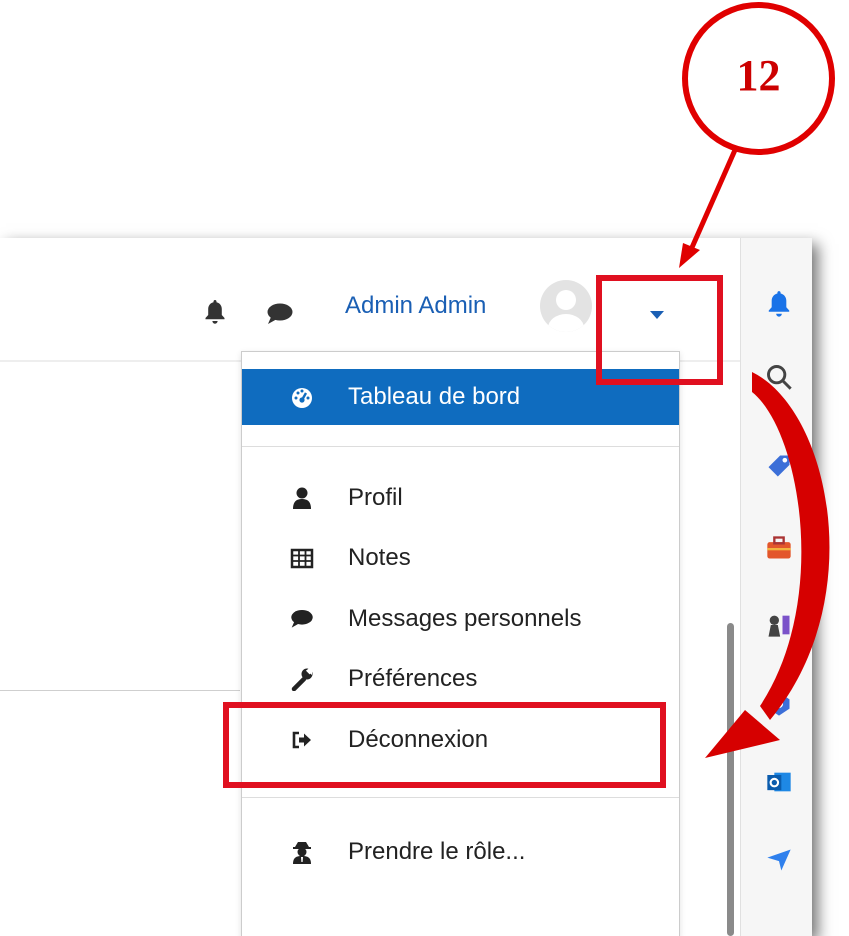 The height and width of the screenshot is (936, 849). I want to click on curved-annotation-arrow, so click(791, 546).